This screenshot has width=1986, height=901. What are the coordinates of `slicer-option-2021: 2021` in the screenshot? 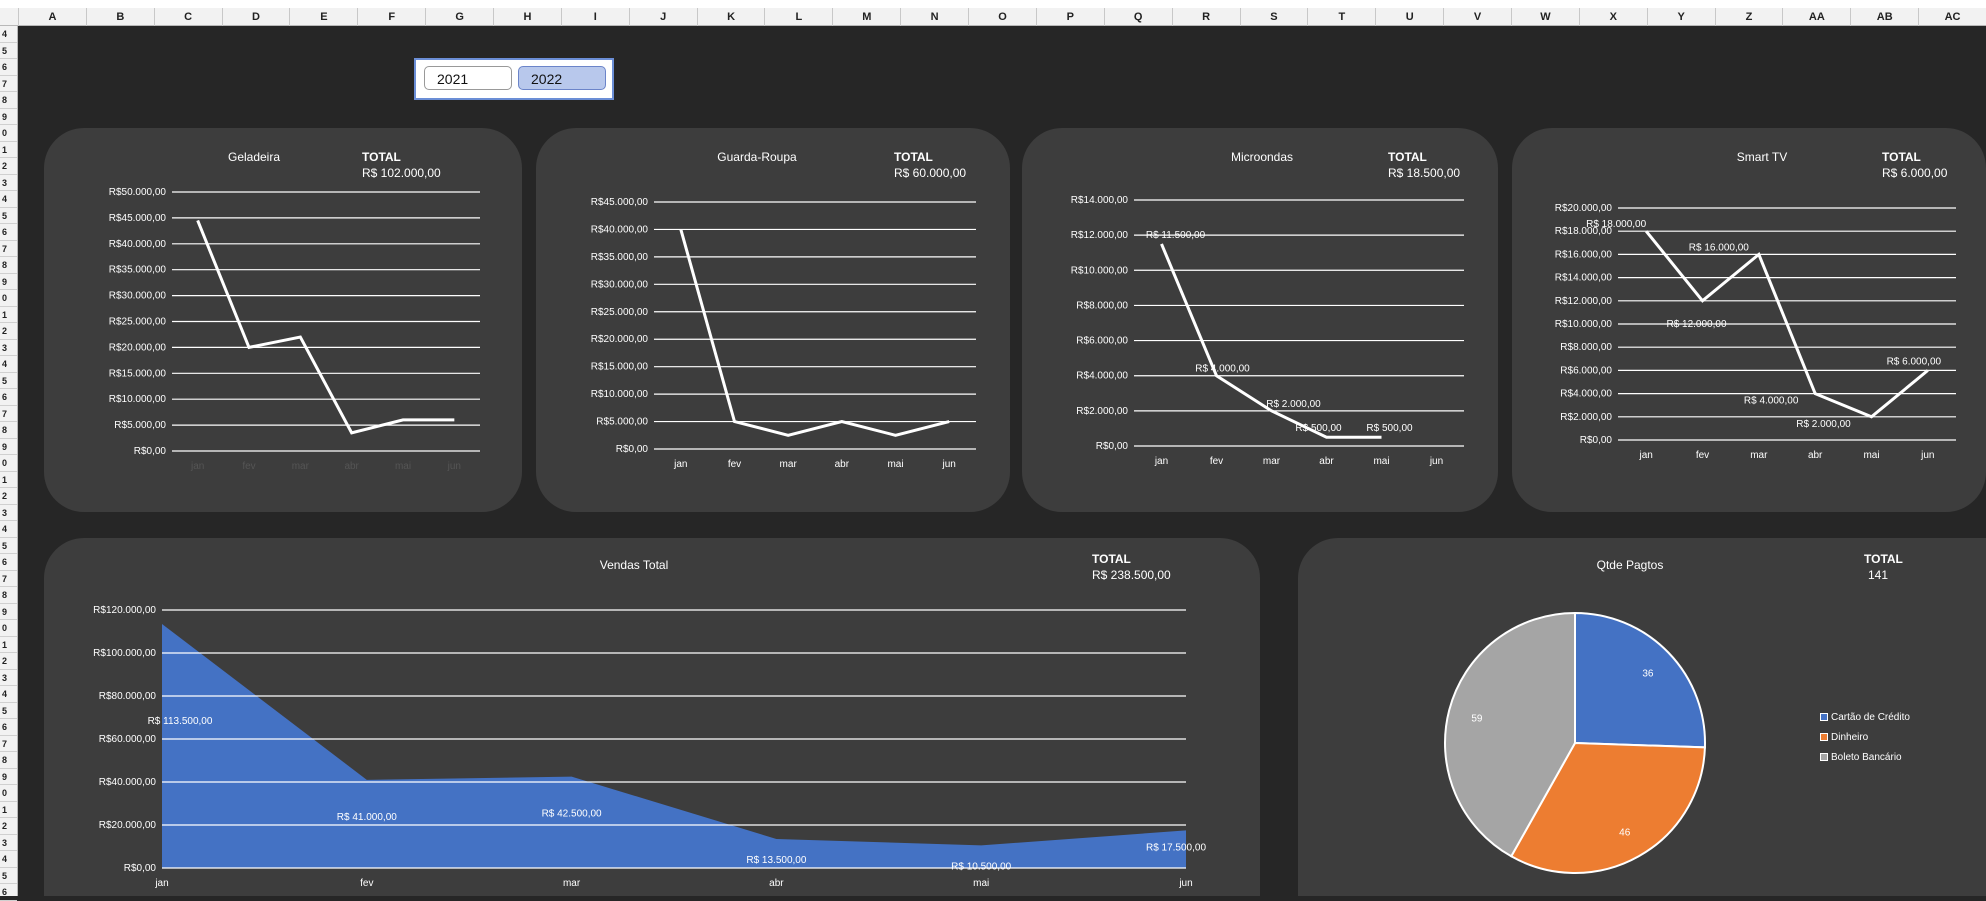 It's located at (468, 78).